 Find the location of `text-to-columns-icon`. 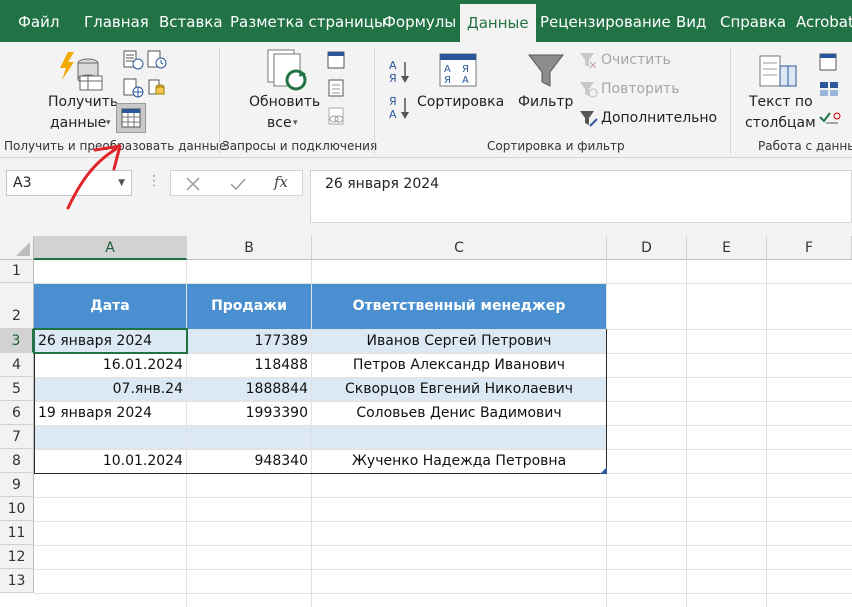

text-to-columns-icon is located at coordinates (778, 71).